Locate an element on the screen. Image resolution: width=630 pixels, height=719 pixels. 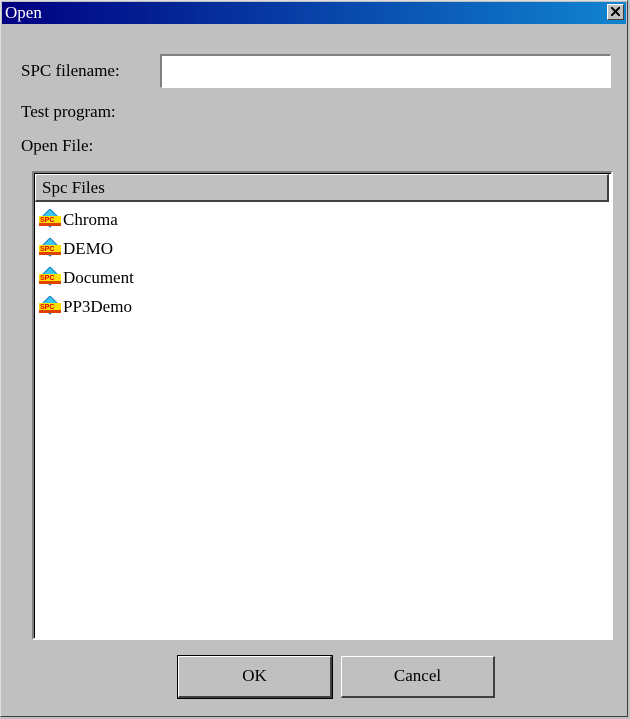
close-icon is located at coordinates (615, 11).